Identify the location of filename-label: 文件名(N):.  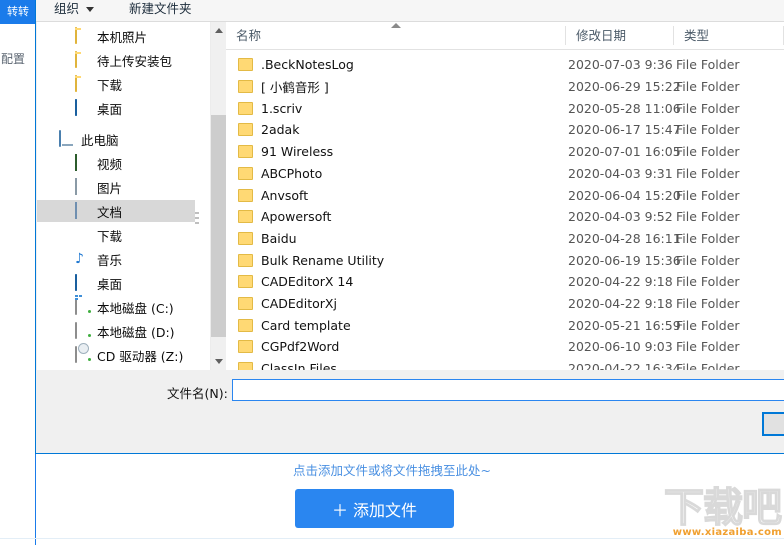
(197, 393).